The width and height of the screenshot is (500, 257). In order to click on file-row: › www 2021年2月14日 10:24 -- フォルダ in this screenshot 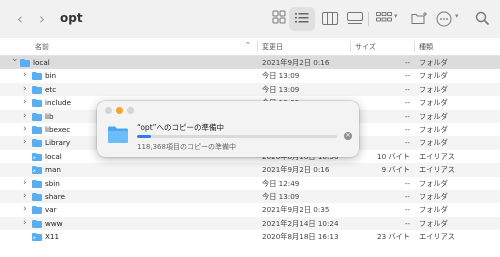, I will do `click(250, 223)`.